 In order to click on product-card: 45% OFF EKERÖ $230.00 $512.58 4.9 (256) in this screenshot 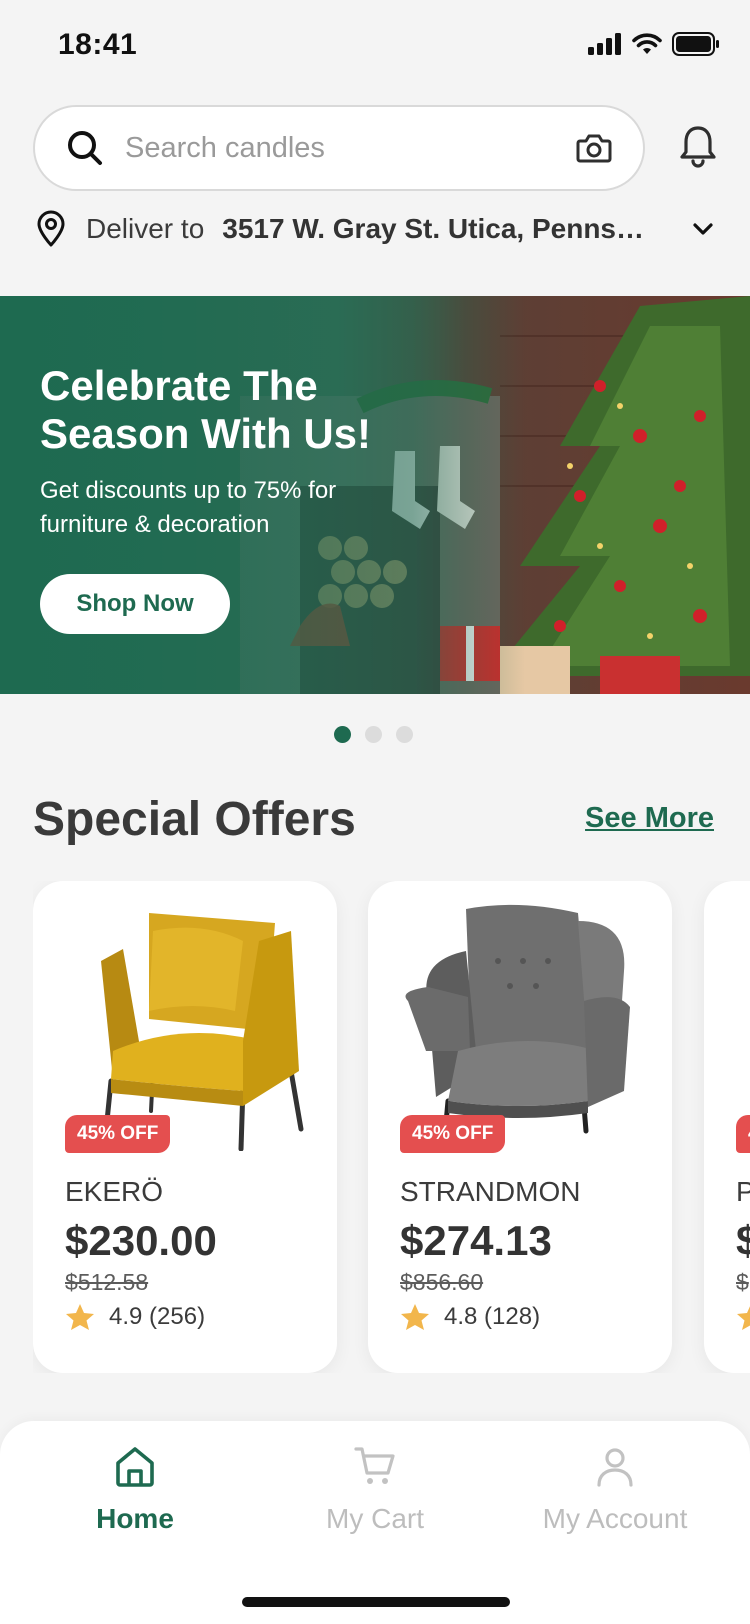, I will do `click(185, 1127)`.